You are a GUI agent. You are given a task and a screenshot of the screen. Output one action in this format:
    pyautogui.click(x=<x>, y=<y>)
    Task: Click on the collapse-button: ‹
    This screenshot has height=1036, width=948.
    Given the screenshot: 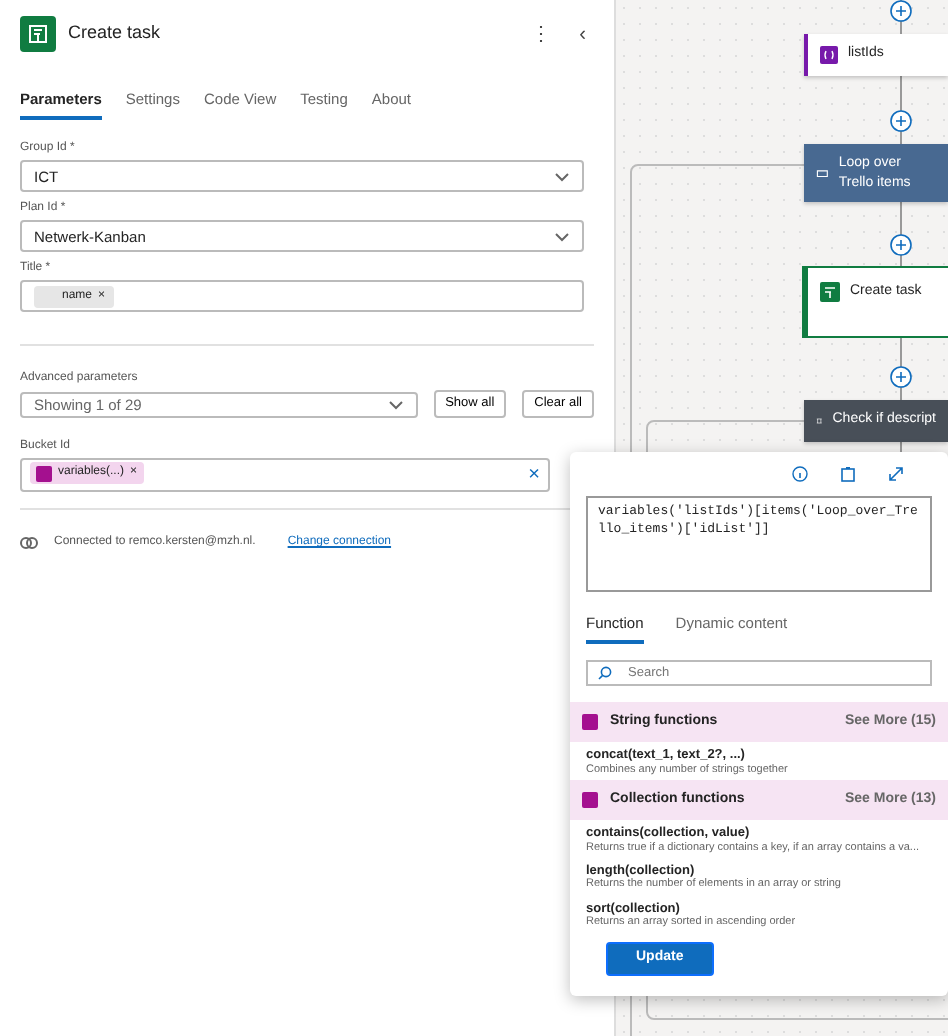 What is the action you would take?
    pyautogui.click(x=582, y=34)
    